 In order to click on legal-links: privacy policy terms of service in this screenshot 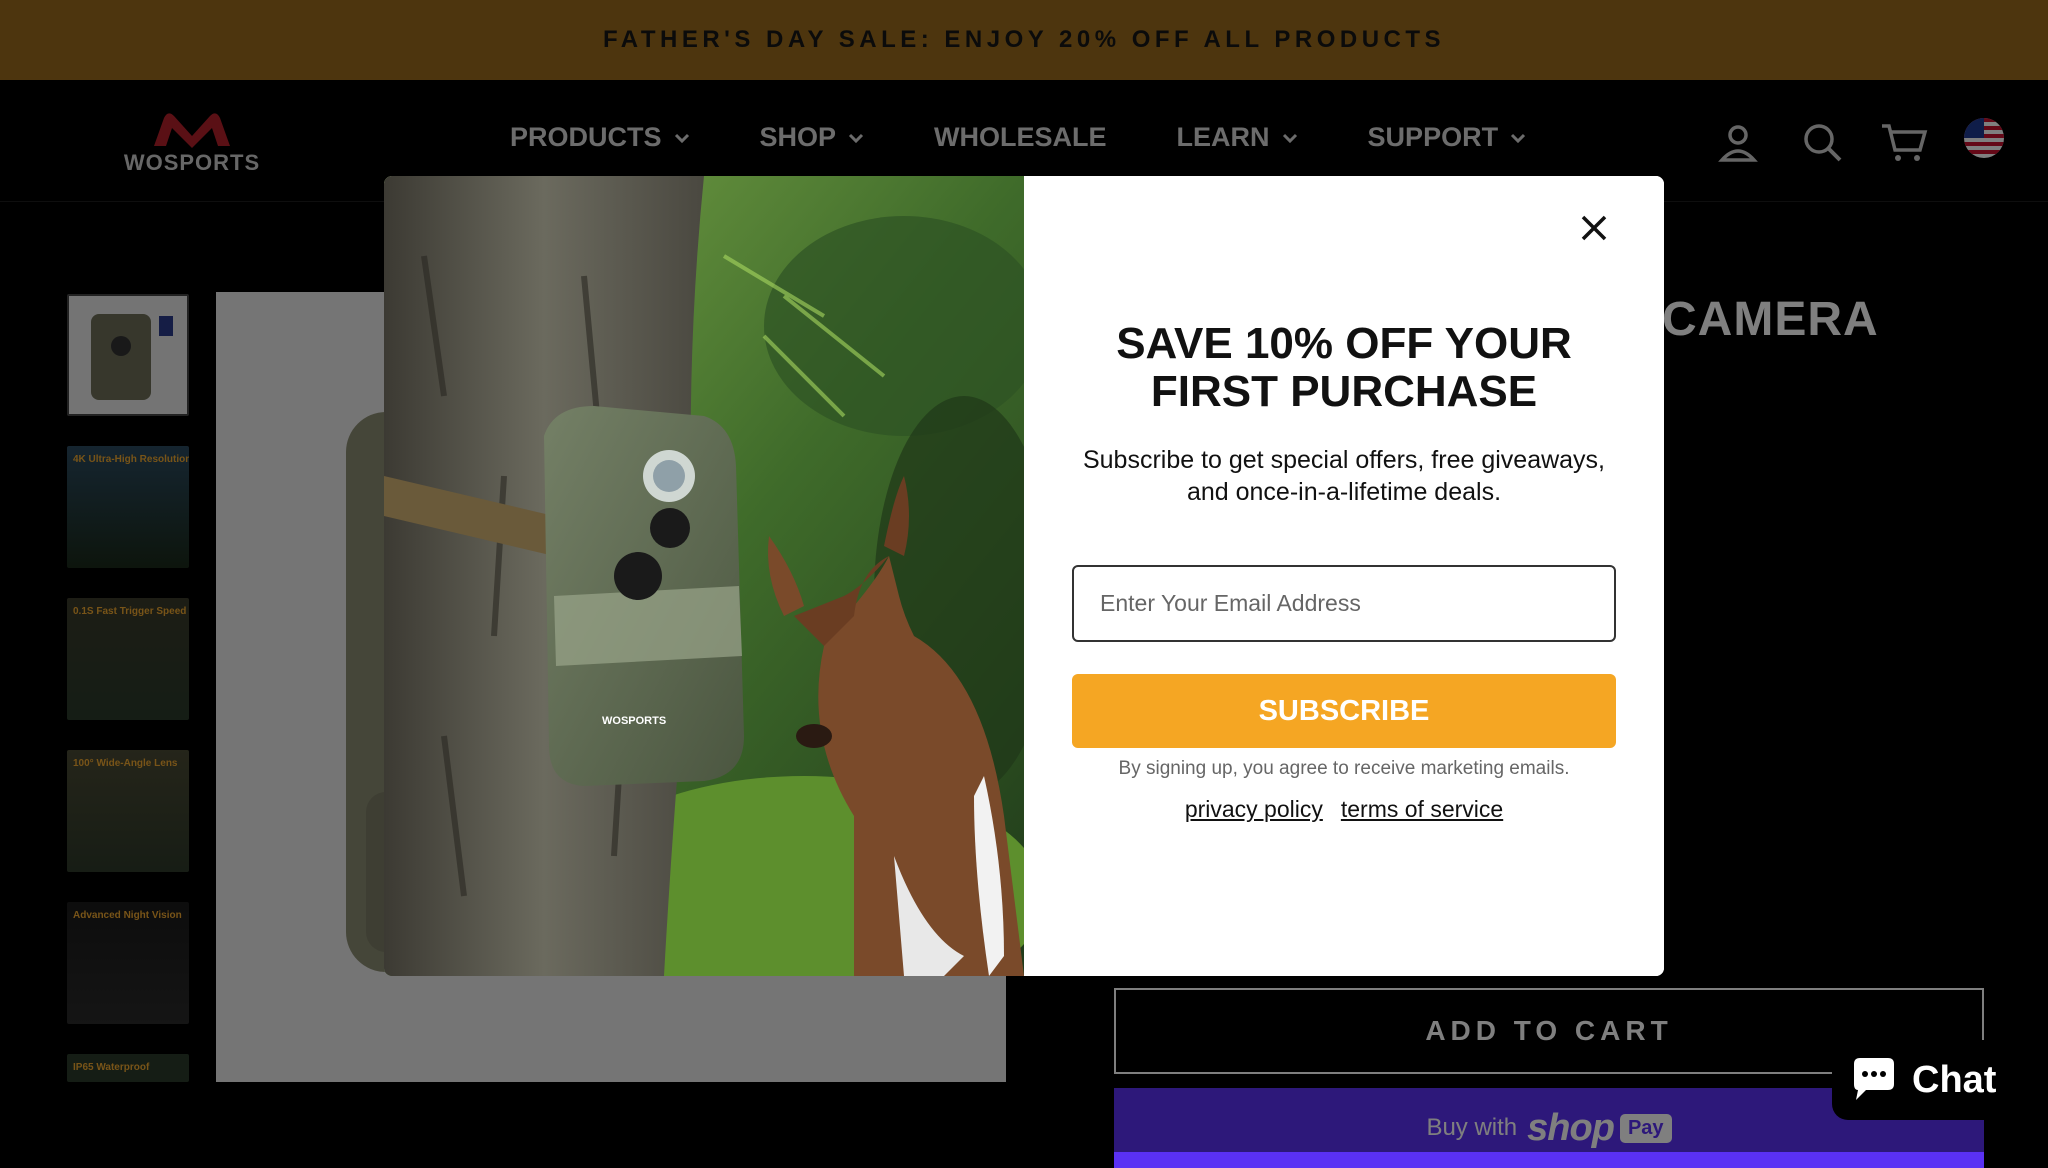, I will do `click(1344, 809)`.